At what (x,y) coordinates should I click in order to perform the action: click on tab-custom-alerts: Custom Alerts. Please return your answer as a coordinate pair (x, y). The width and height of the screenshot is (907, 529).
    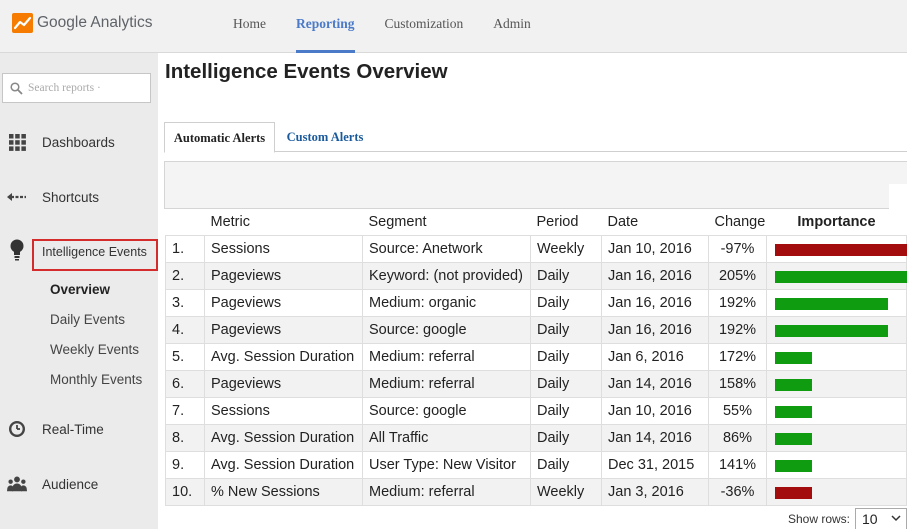
    Looking at the image, I should click on (325, 137).